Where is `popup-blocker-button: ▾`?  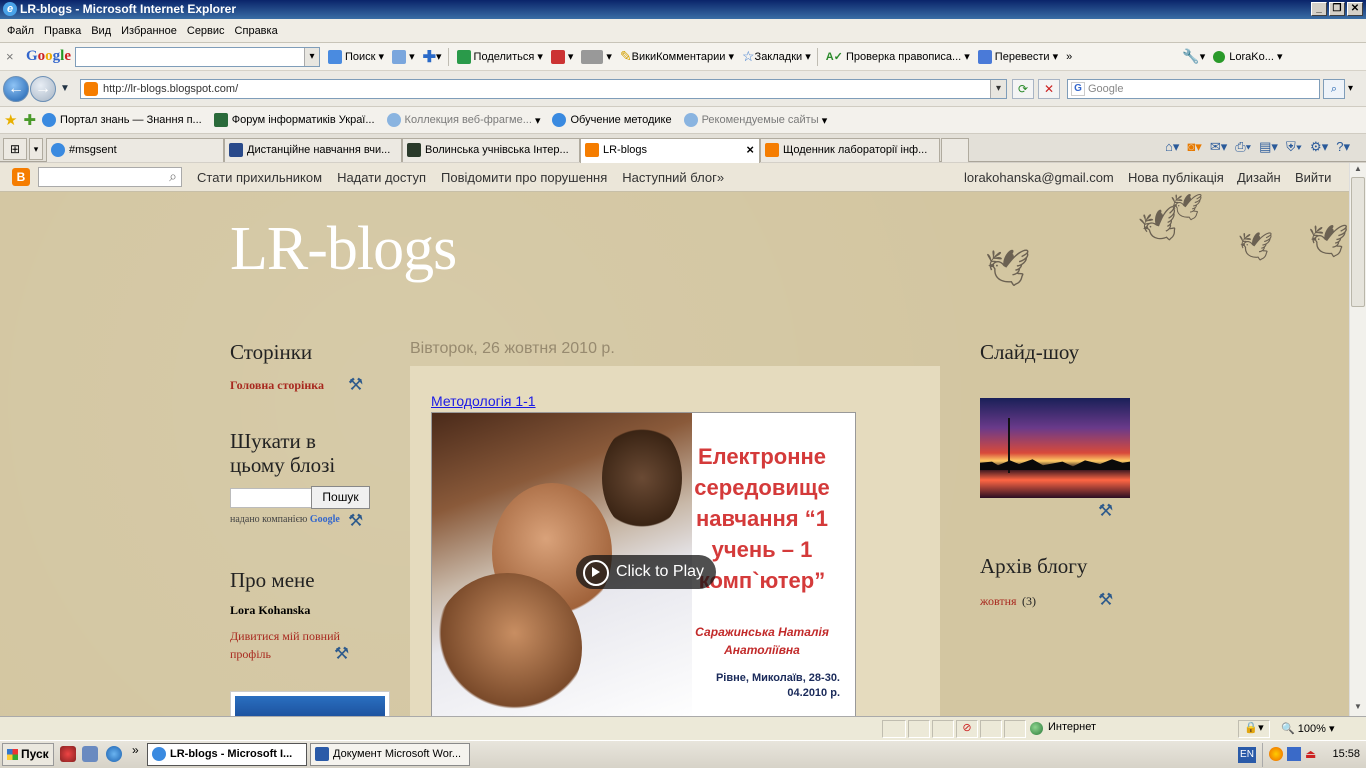 popup-blocker-button: ▾ is located at coordinates (561, 56).